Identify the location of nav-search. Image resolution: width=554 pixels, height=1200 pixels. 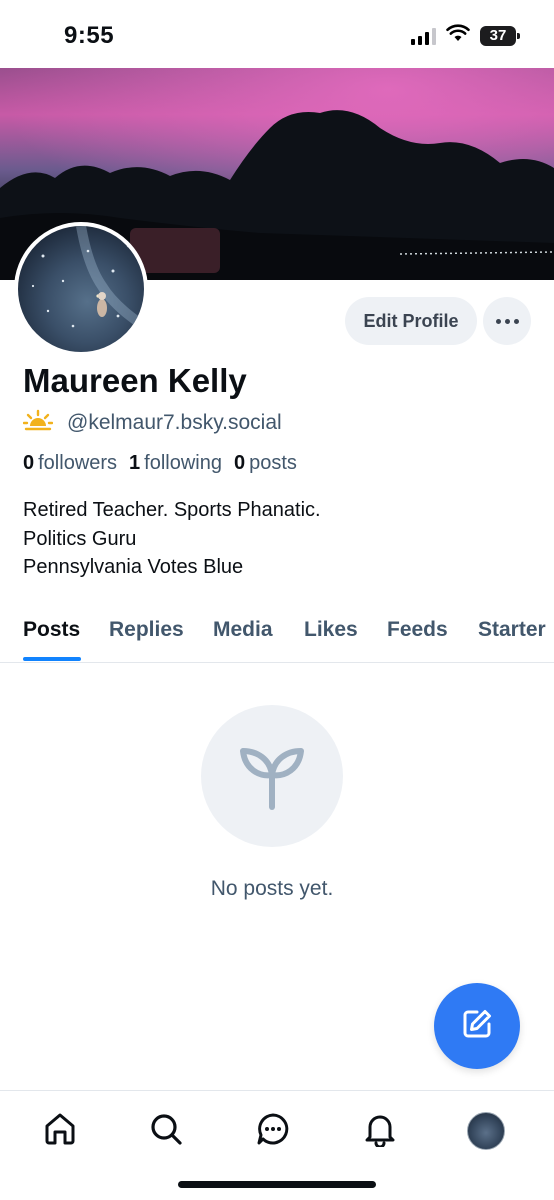
(166, 1131).